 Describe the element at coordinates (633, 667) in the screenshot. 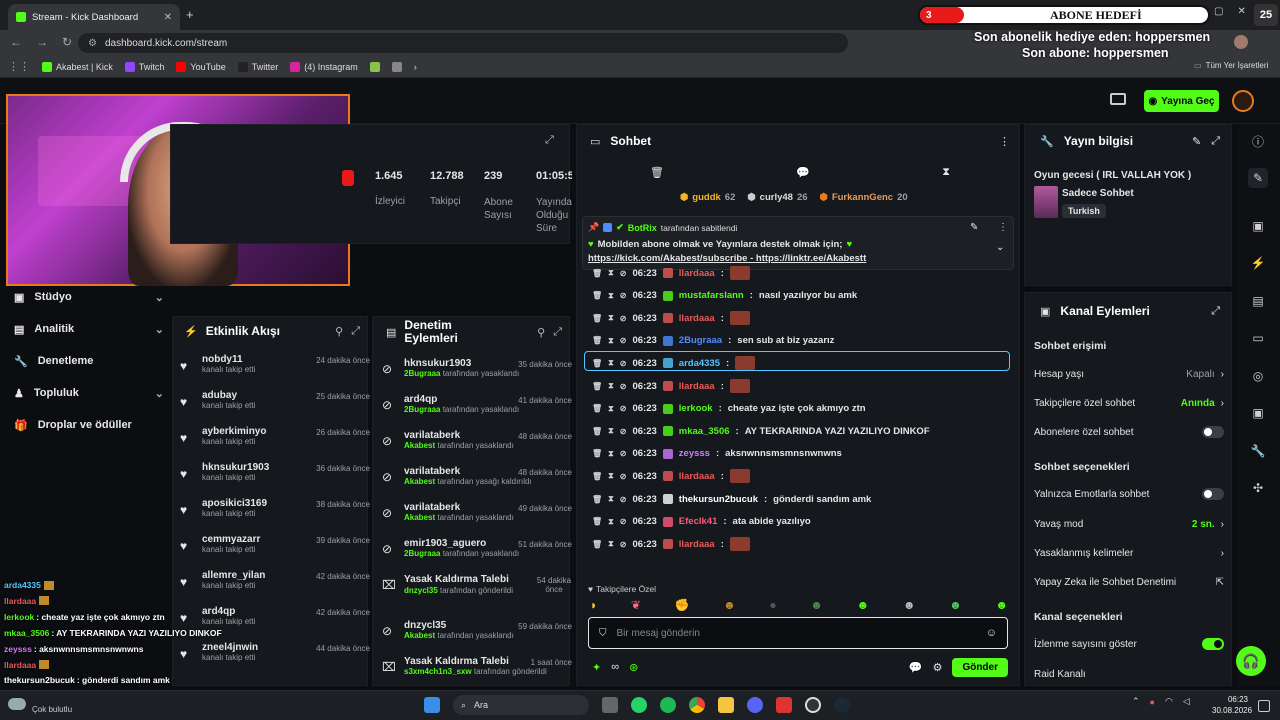

I see `kick-coin-icon: ⊛` at that location.